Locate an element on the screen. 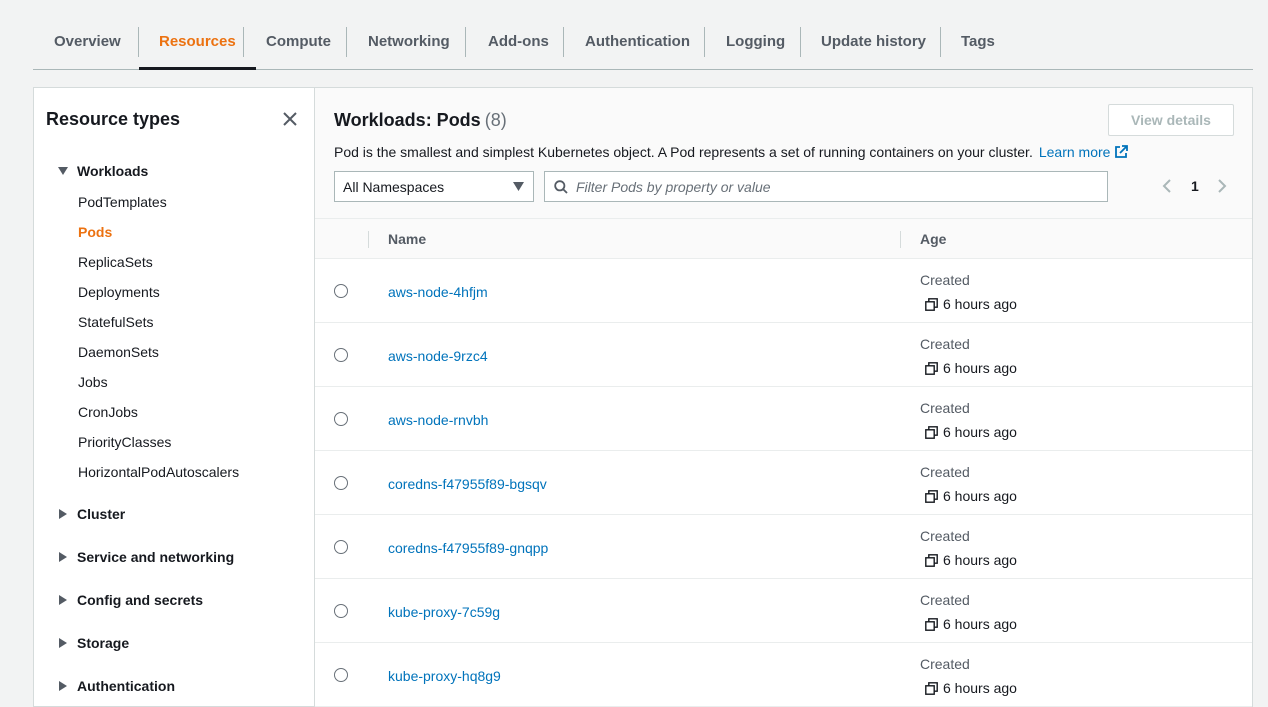 The image size is (1268, 707). table-row: aws-node-4hfjm Created 6 hours ago is located at coordinates (783, 291).